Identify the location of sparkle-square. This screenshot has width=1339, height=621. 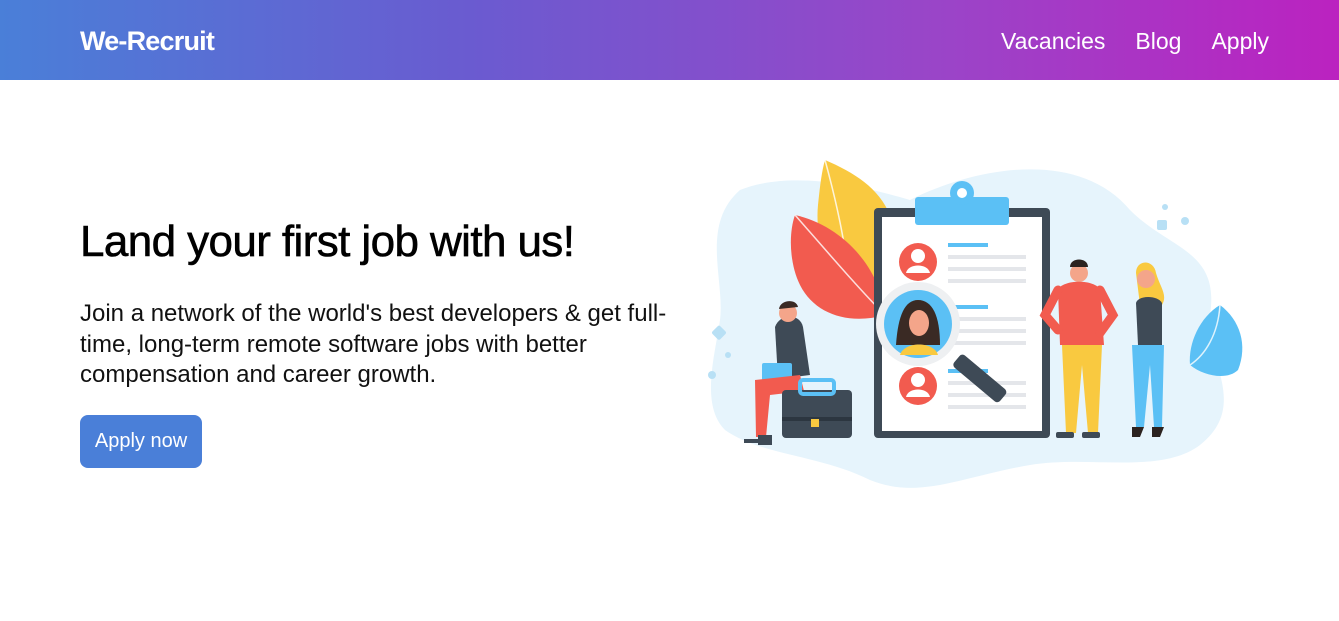
(1162, 225).